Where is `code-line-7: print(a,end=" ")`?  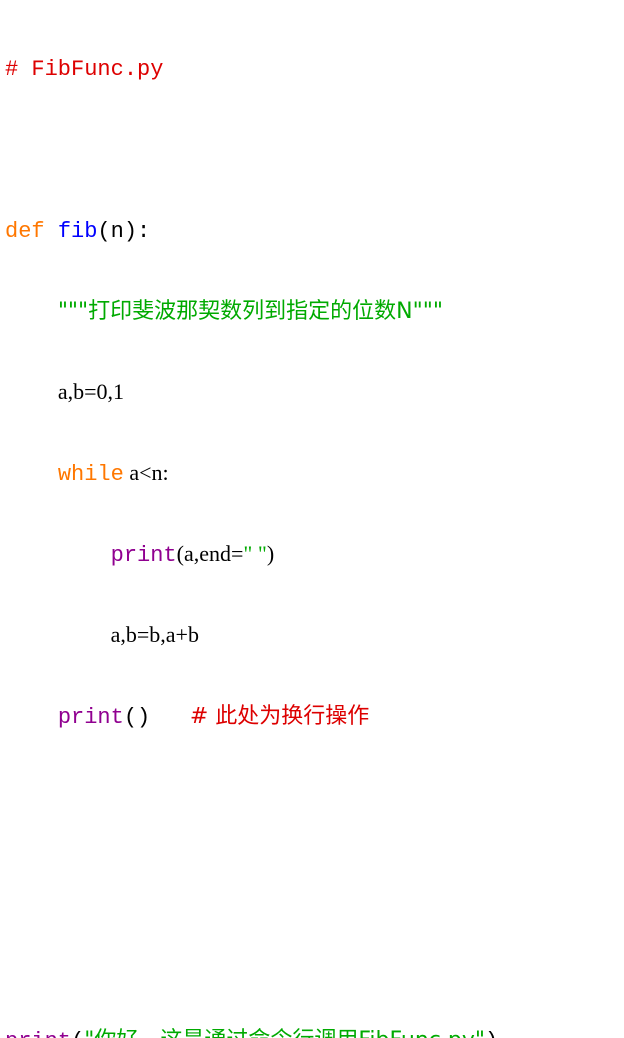 code-line-7: print(a,end=" ") is located at coordinates (251, 554).